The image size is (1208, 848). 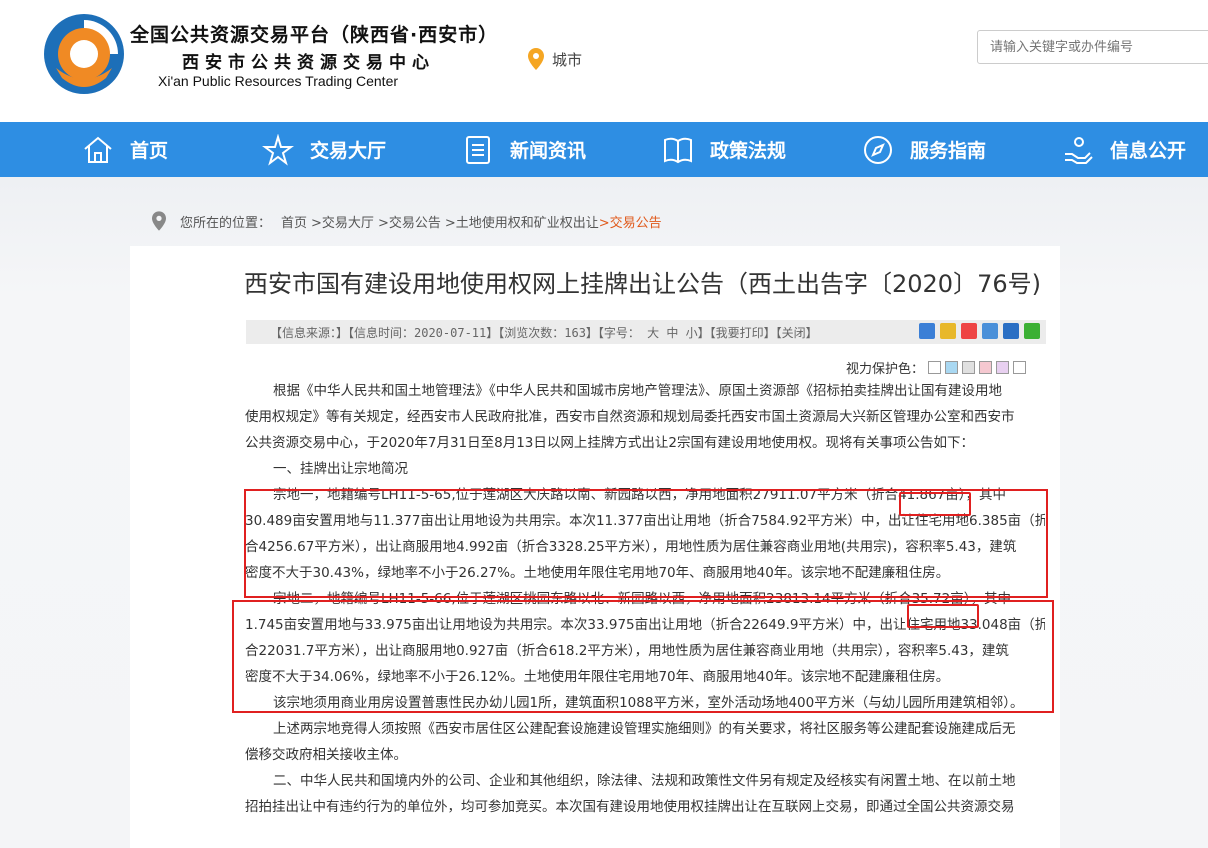 What do you see at coordinates (522, 221) in the screenshot?
I see `breadcrumb-land-rights: >土地使用权和矿业权出让` at bounding box center [522, 221].